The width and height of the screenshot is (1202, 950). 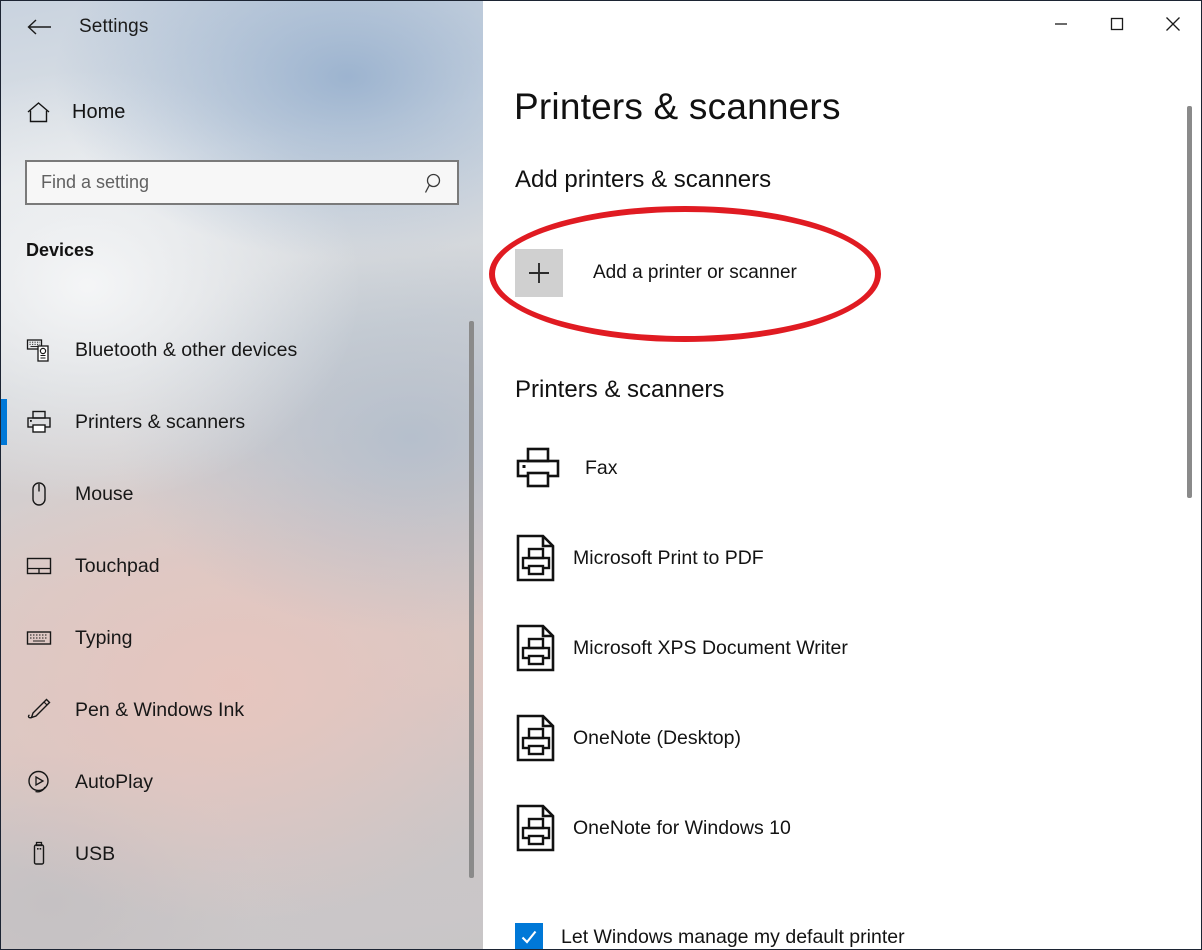 I want to click on sidebar-item-bluetooth-other-devices: Bluetooth & other devices, so click(x=231, y=350).